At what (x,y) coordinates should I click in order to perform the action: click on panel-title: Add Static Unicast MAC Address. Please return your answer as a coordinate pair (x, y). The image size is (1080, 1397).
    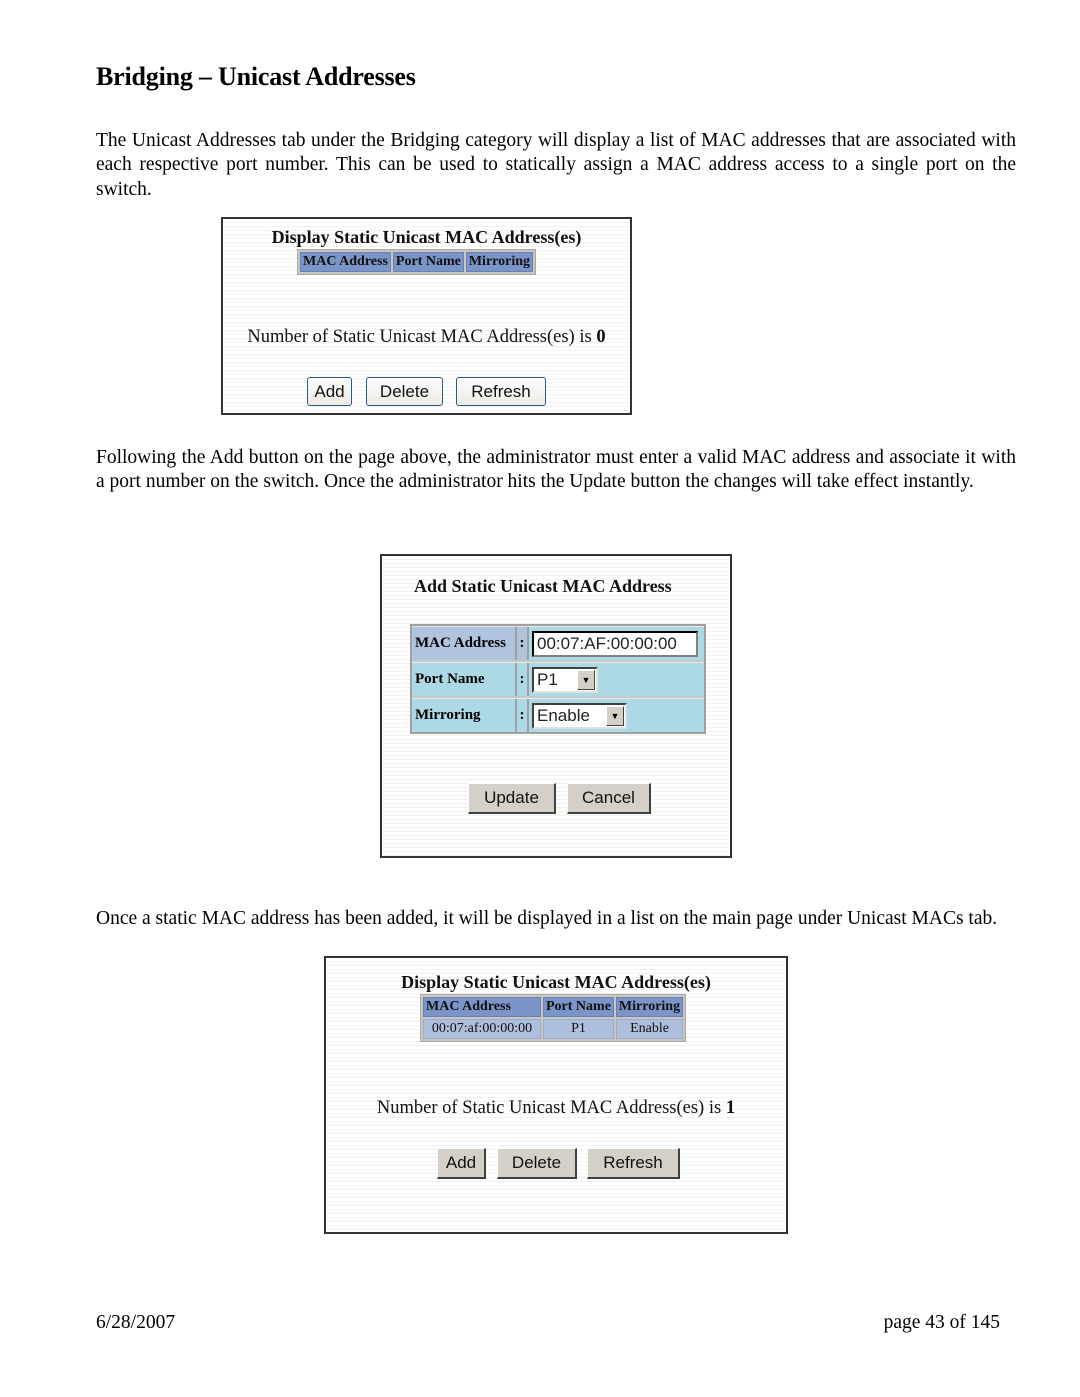
    Looking at the image, I should click on (543, 586).